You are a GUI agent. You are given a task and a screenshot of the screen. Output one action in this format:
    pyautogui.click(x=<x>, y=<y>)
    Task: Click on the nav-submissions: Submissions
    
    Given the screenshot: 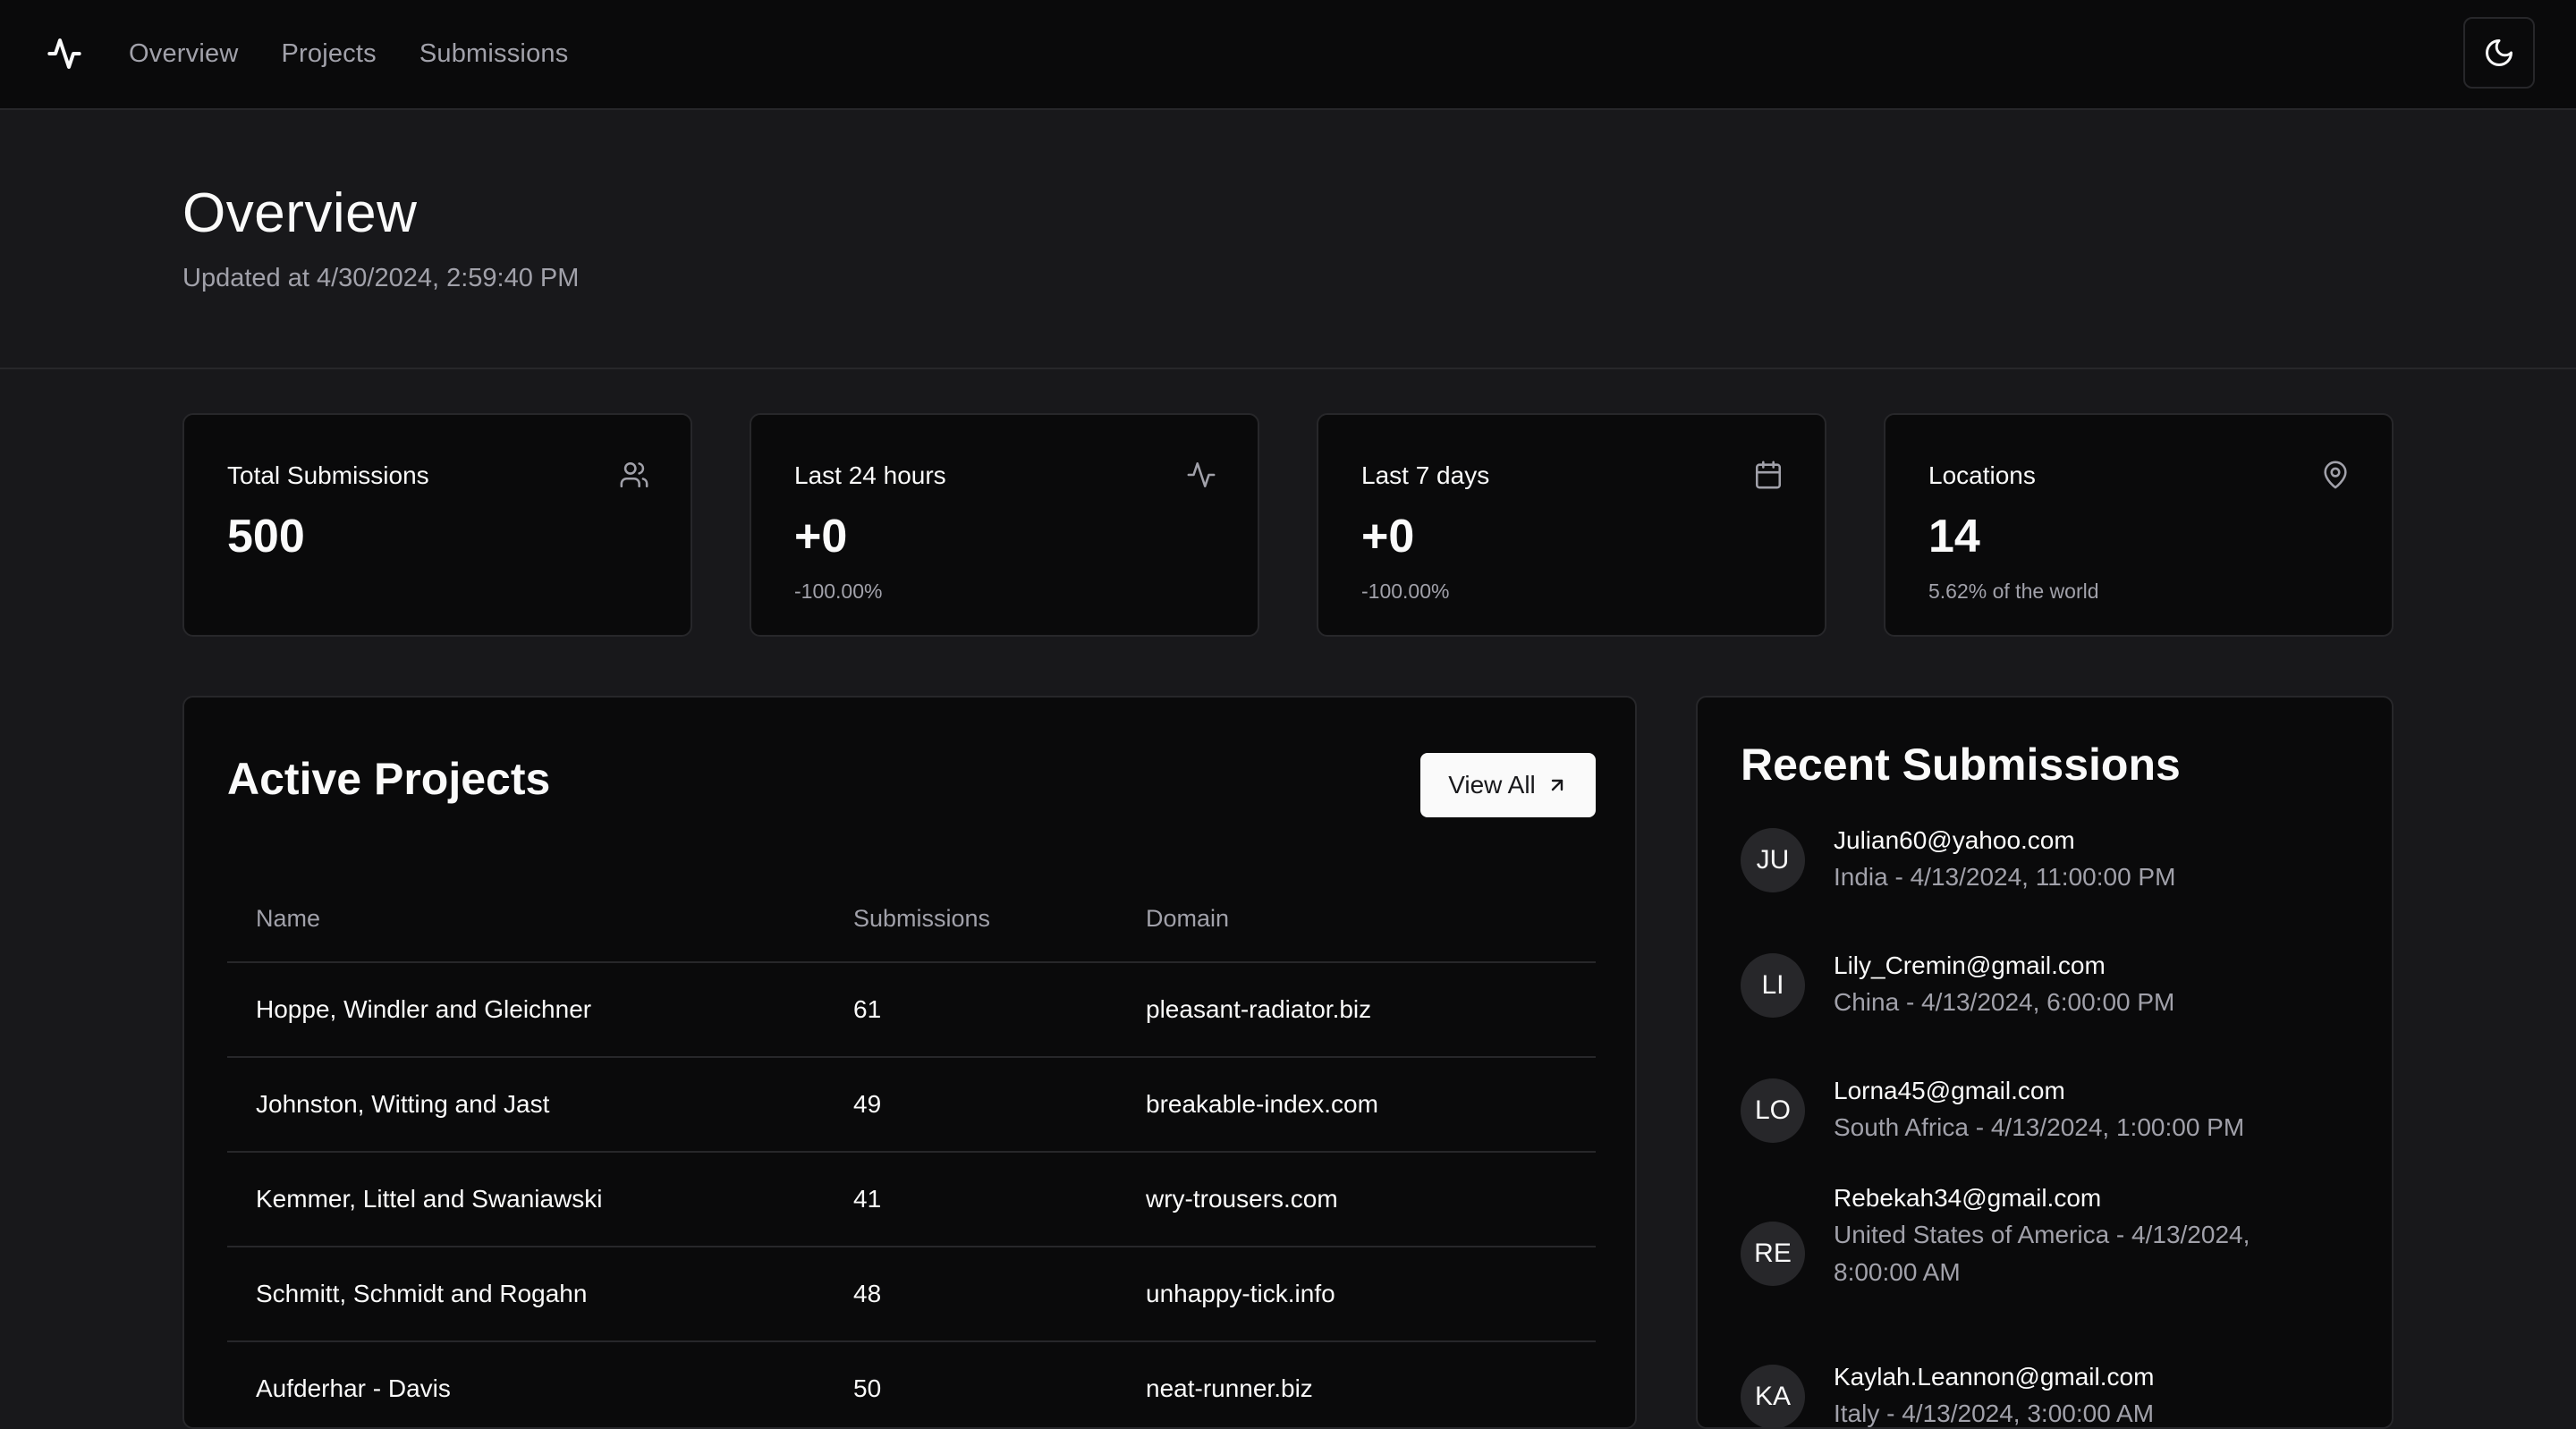 What is the action you would take?
    pyautogui.click(x=494, y=54)
    